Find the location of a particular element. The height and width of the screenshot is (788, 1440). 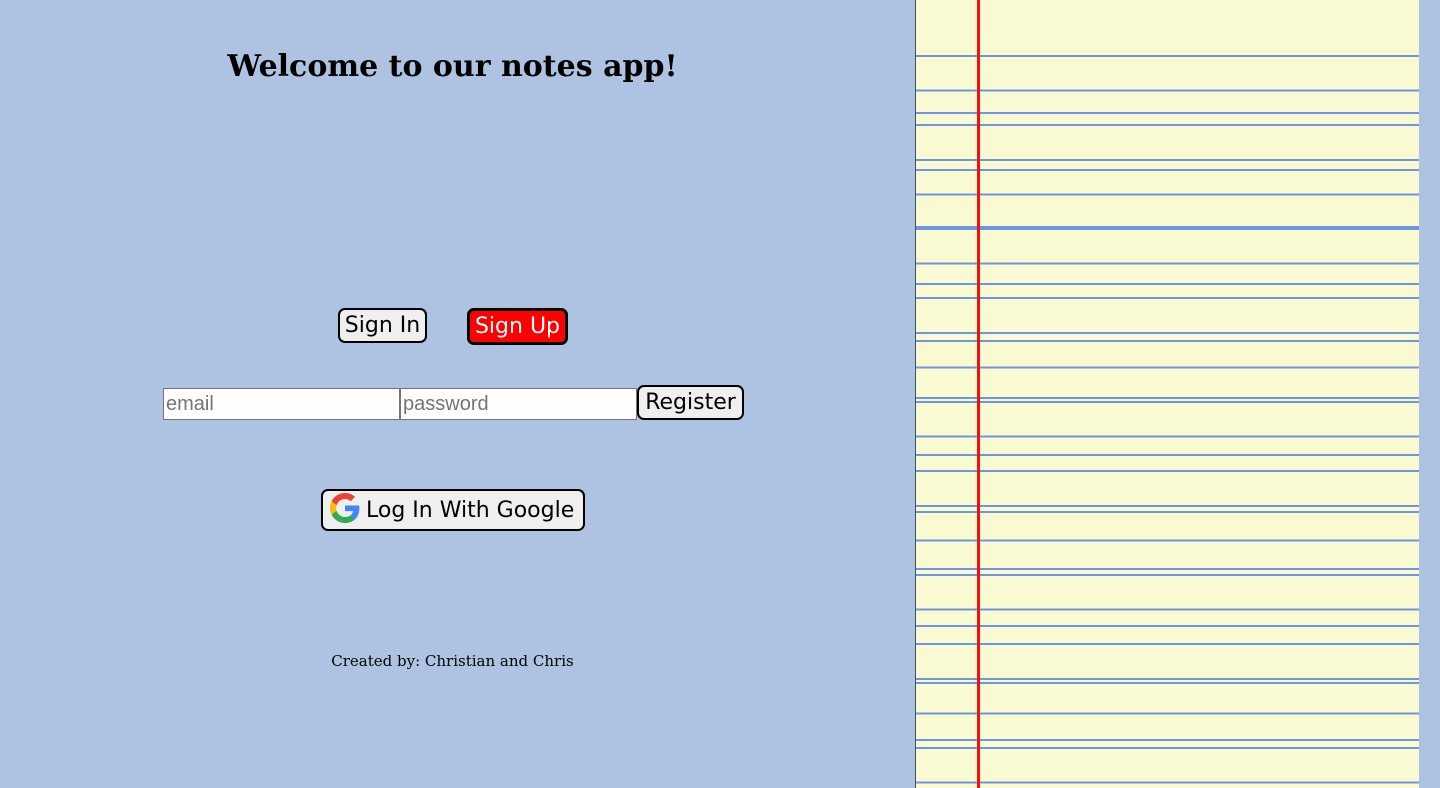

password-input is located at coordinates (518, 404).